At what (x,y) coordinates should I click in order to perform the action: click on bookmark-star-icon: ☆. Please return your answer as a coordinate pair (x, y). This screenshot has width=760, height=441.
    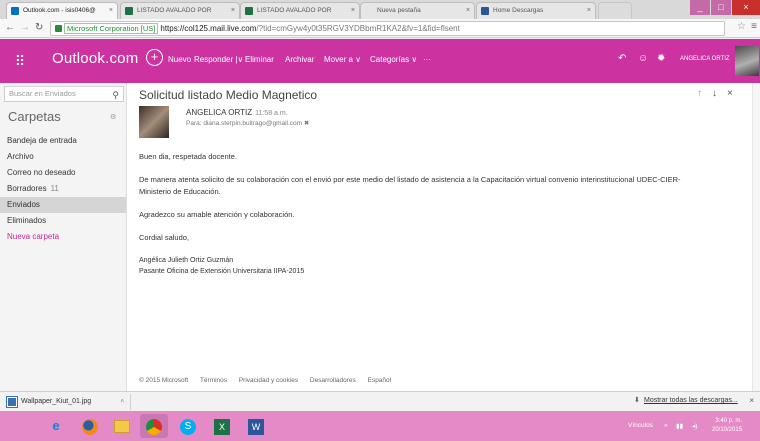
    Looking at the image, I should click on (741, 26).